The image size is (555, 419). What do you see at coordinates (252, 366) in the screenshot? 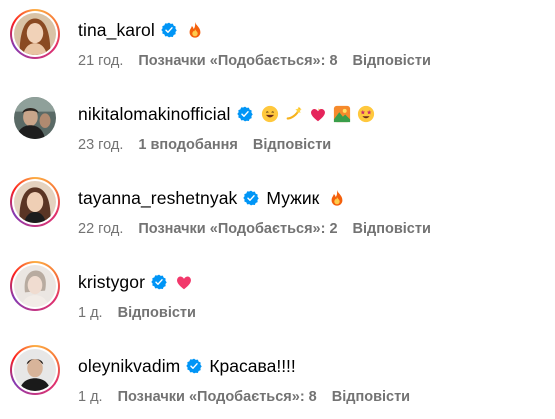
I see `comment-text: Красава!!!!` at bounding box center [252, 366].